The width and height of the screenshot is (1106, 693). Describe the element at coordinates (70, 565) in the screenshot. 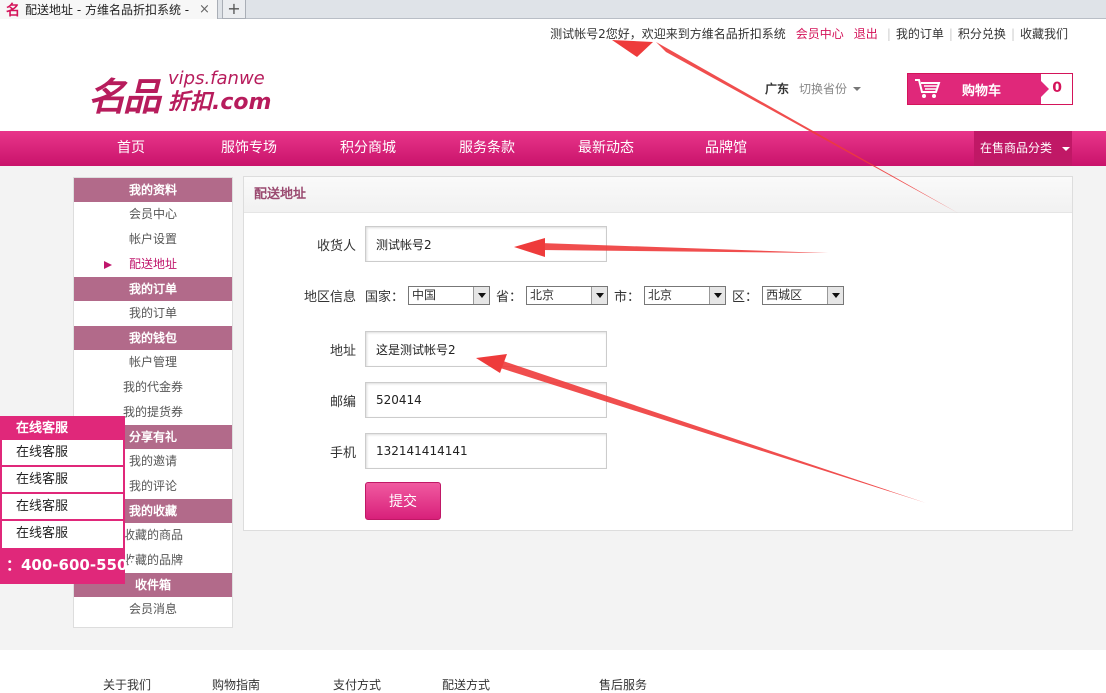

I see `hotline-phone: ：400-600-5505` at that location.